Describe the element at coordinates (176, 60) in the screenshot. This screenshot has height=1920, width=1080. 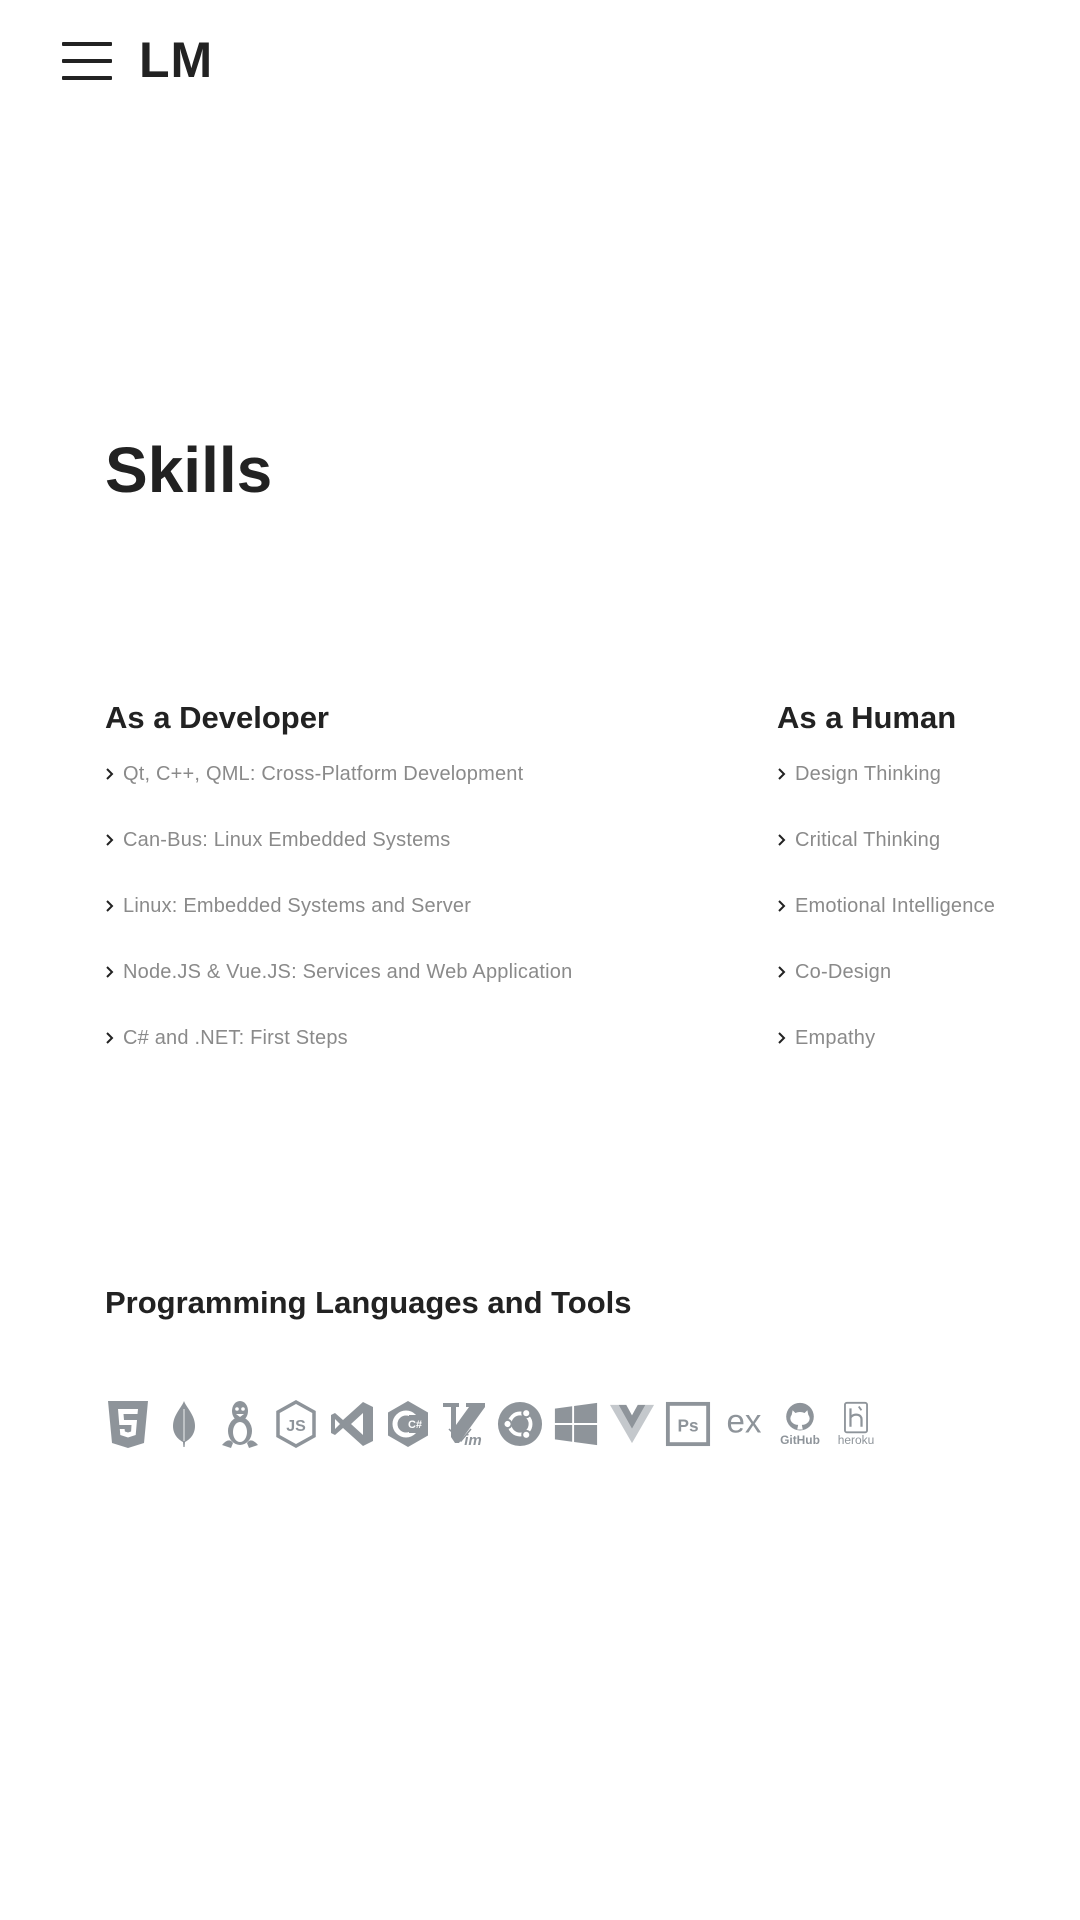
I see `logo: LM` at that location.